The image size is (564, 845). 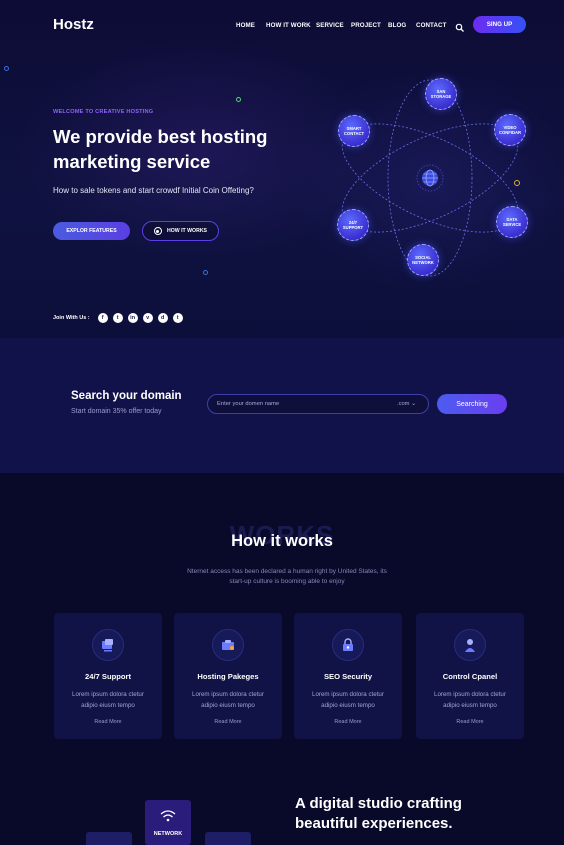 What do you see at coordinates (354, 131) in the screenshot?
I see `node-smart-contact: SMART CONTACT` at bounding box center [354, 131].